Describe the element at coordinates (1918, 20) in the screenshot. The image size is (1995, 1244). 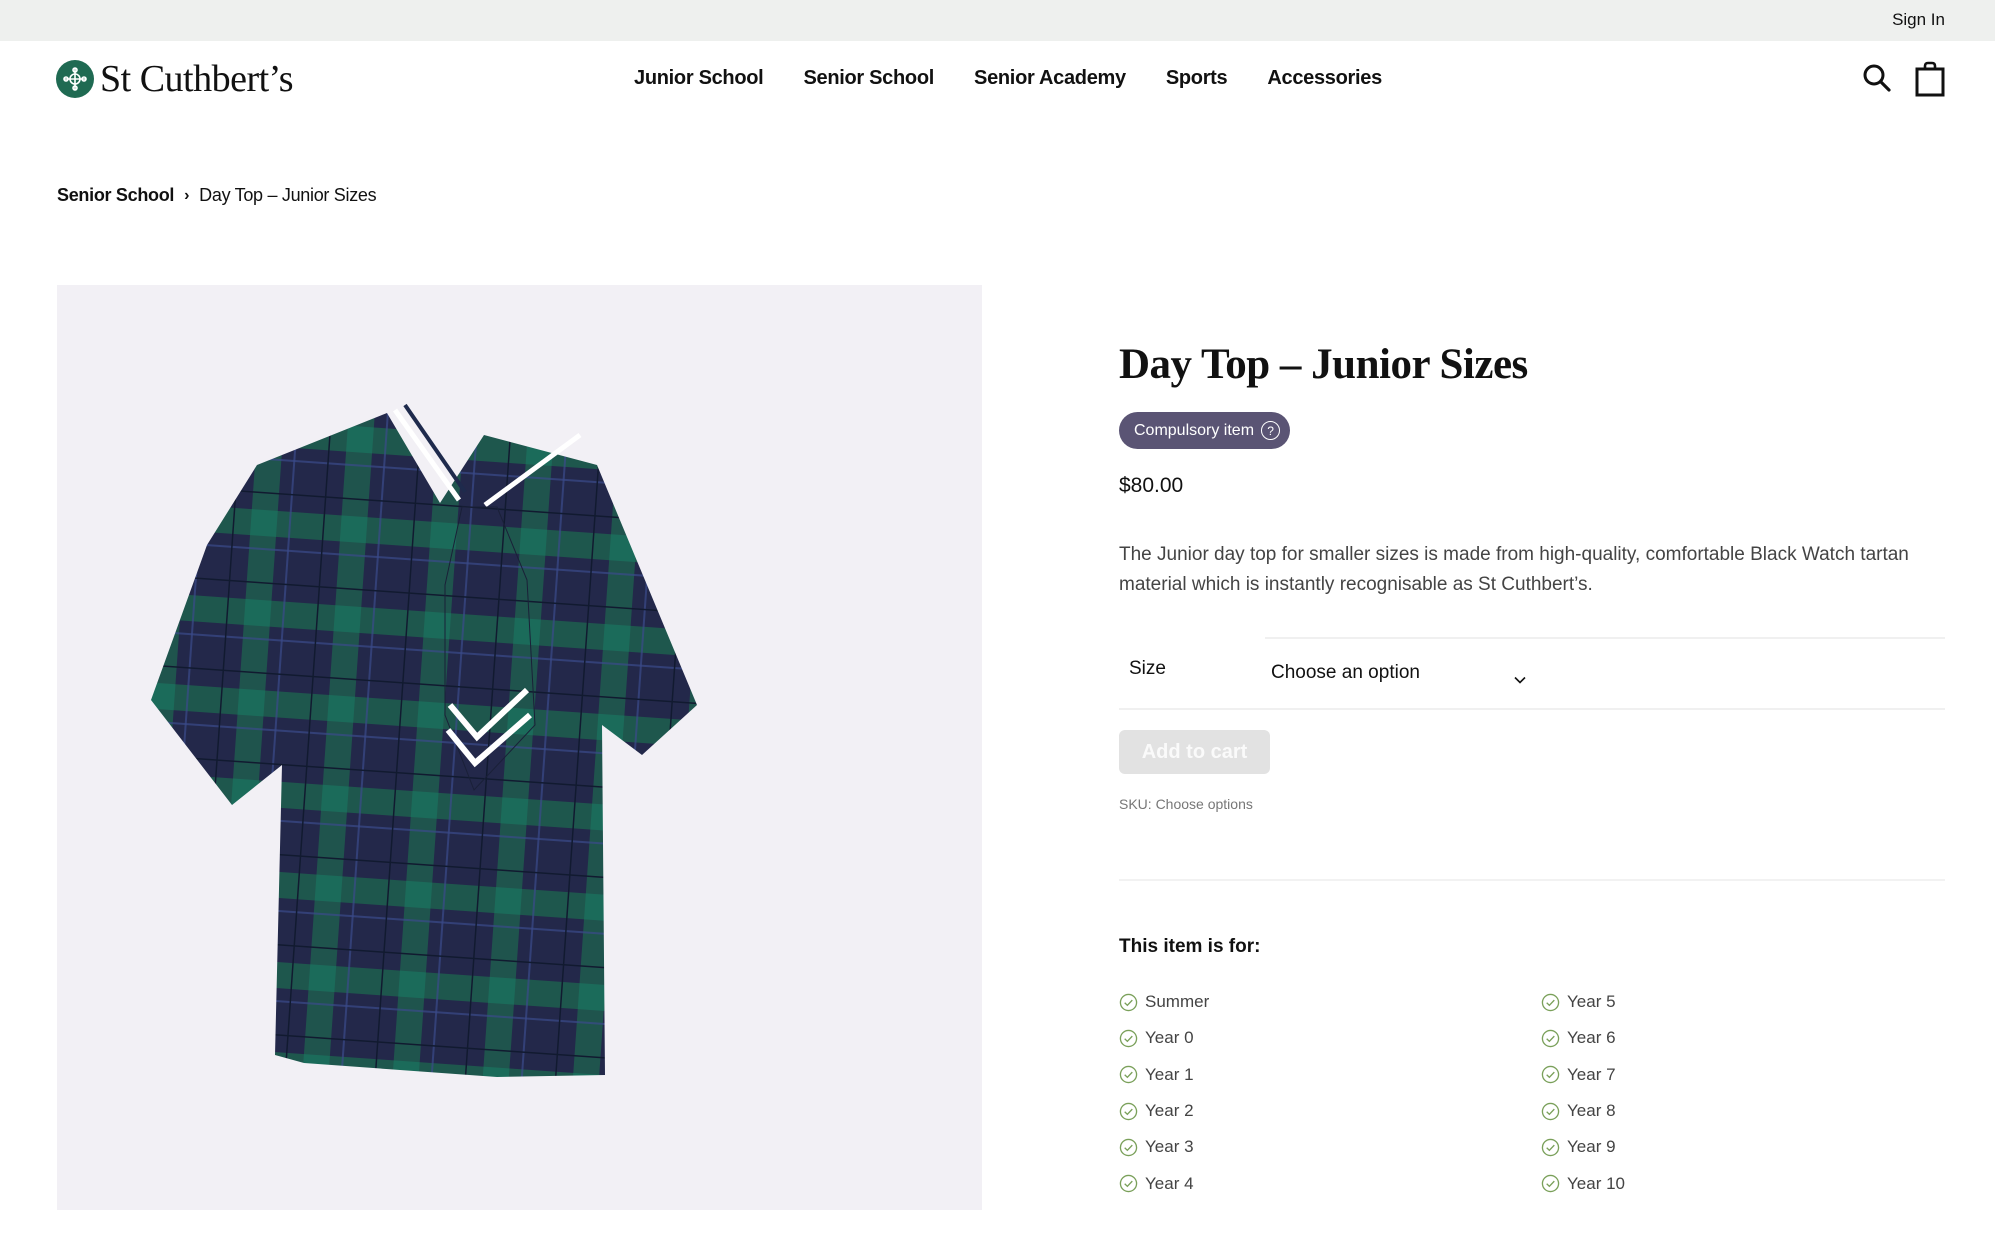
I see `sign-in-link: Sign In` at that location.